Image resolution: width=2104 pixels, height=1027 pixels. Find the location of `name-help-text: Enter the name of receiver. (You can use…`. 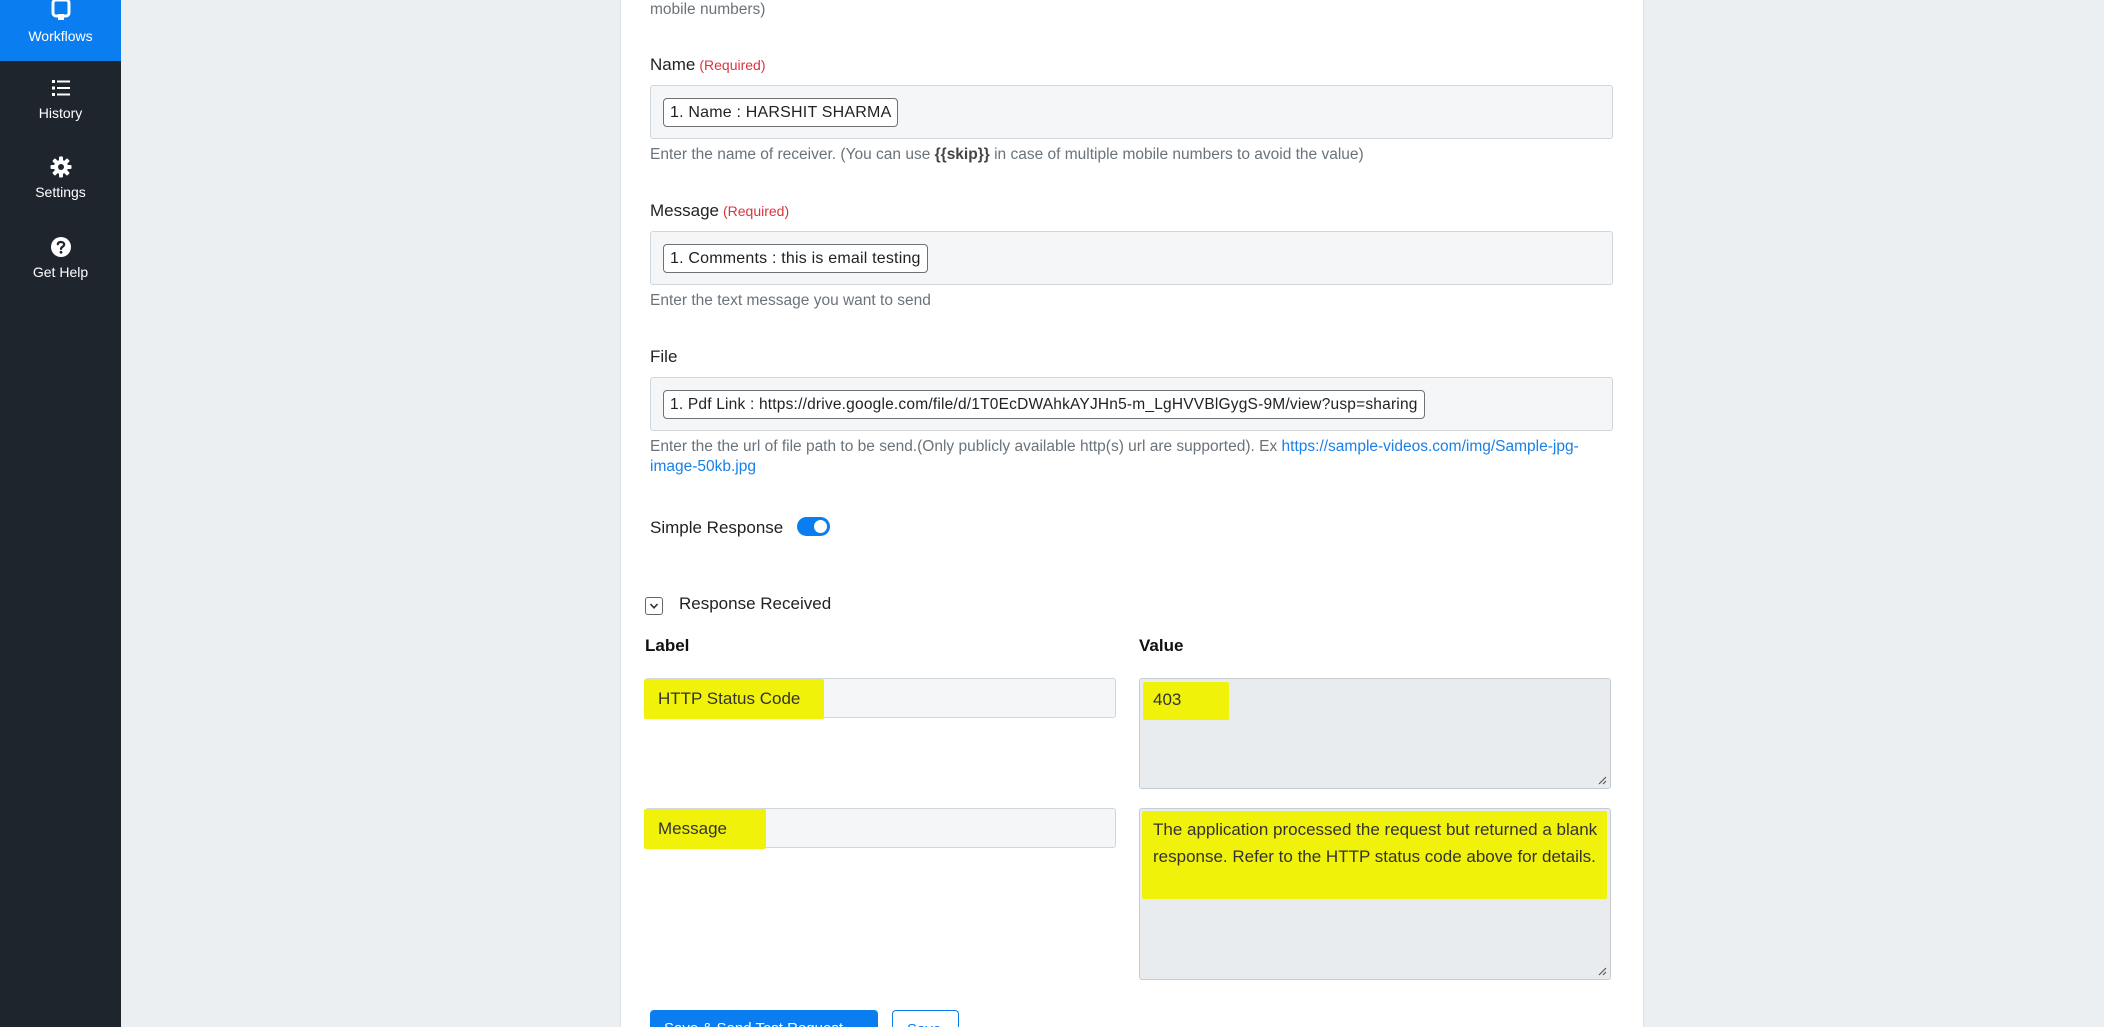

name-help-text: Enter the name of receiver. (You can use… is located at coordinates (1007, 155).